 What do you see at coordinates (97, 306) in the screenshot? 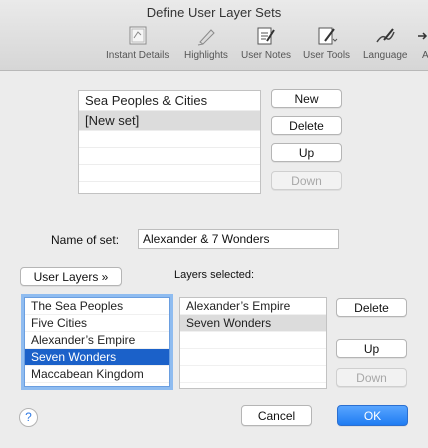
I see `list-item: The Sea Peoples` at bounding box center [97, 306].